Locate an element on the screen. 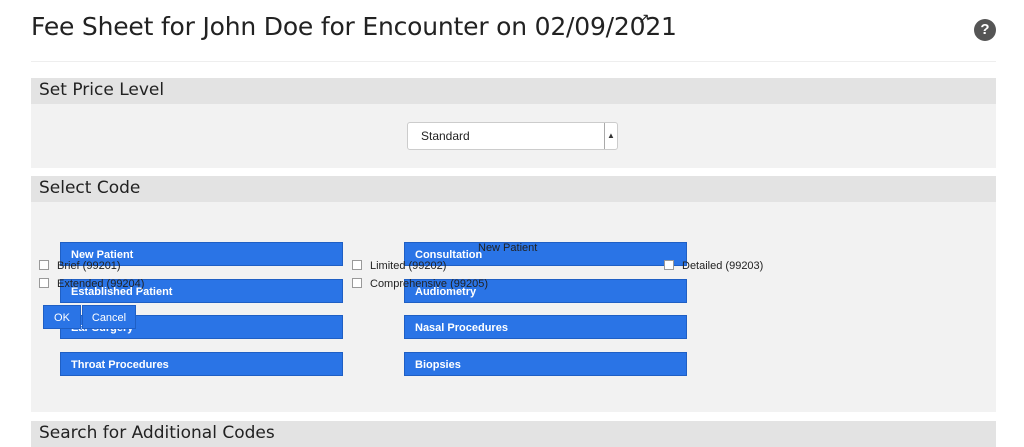  option-limited: Limited (99202) is located at coordinates (399, 266).